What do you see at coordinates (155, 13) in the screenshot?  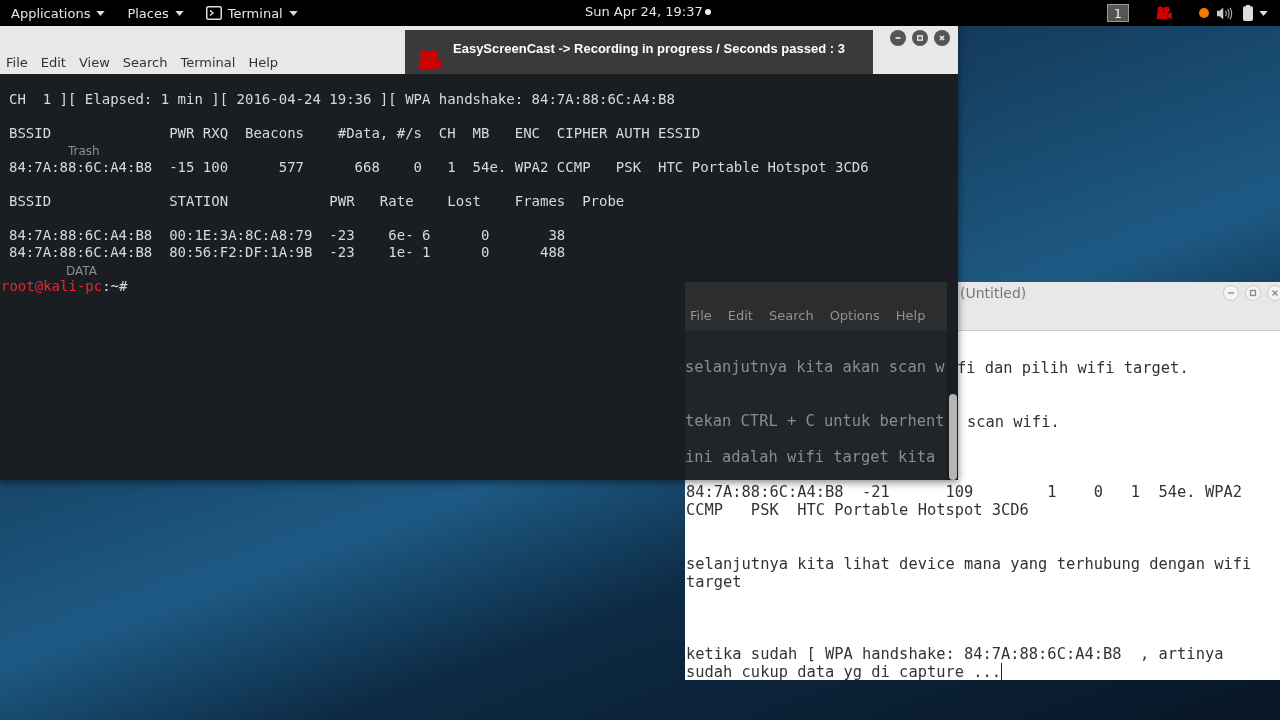 I see `top-menu: Places` at bounding box center [155, 13].